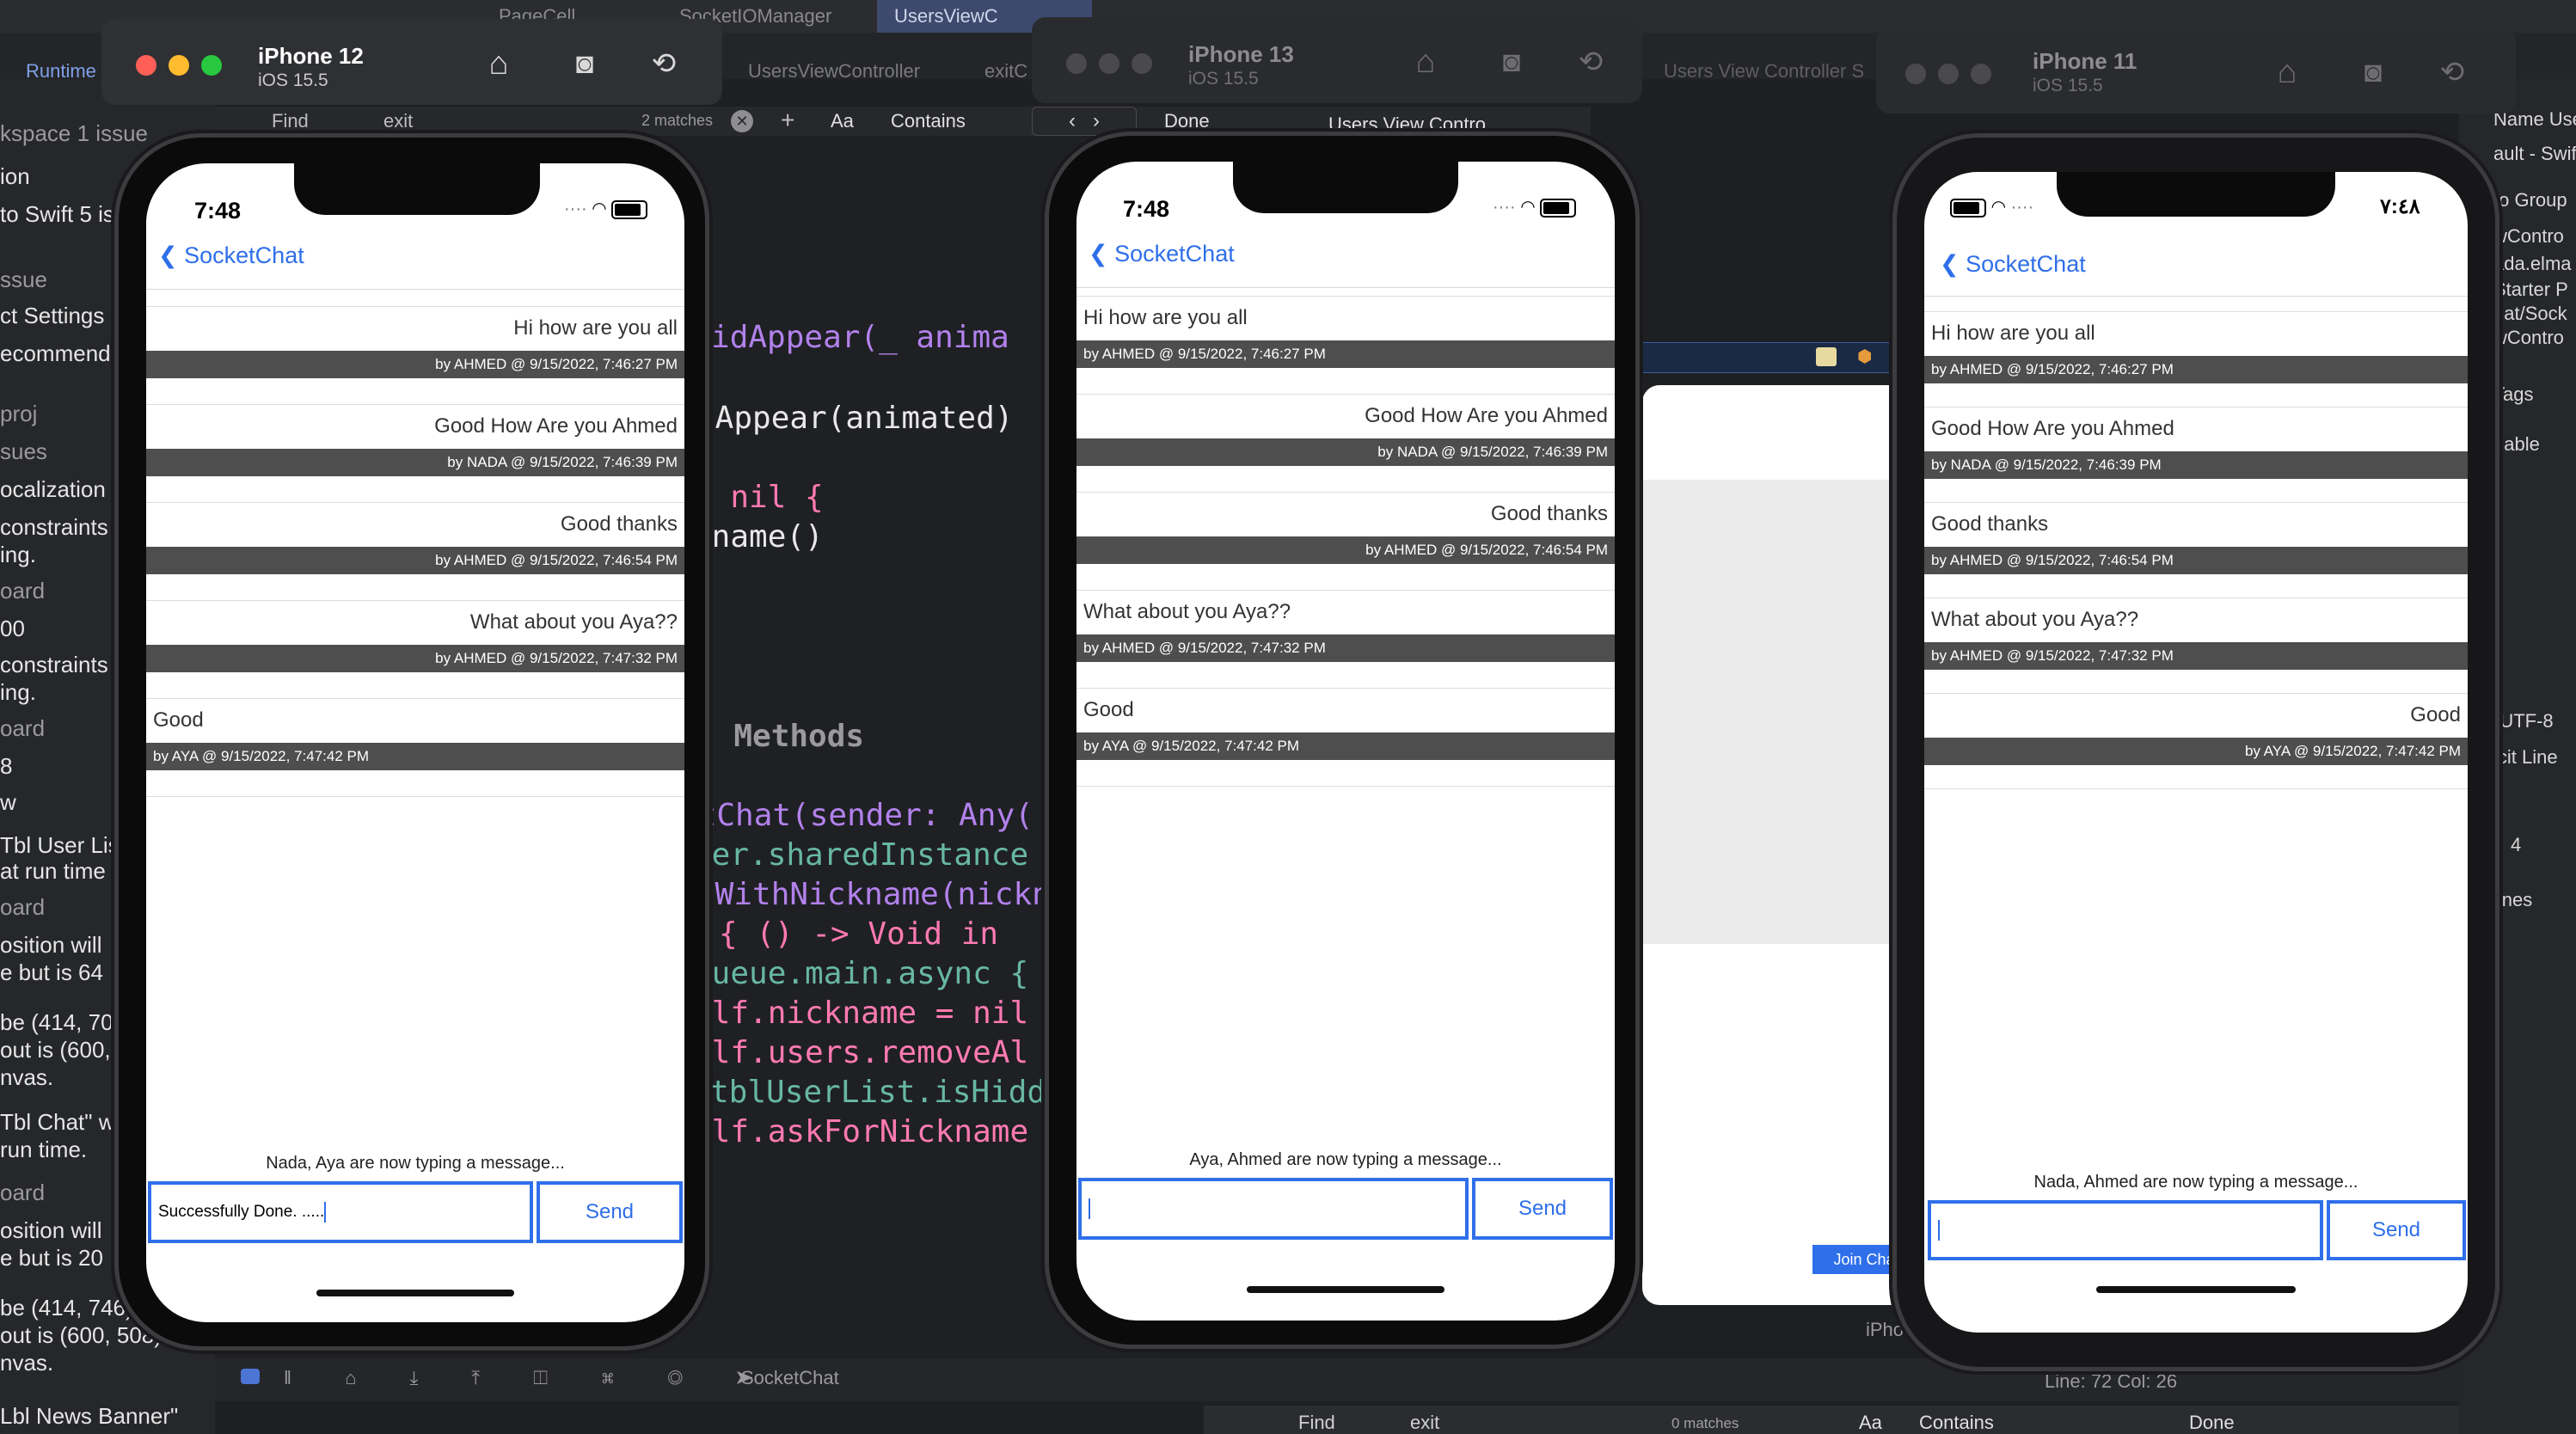 This screenshot has width=2576, height=1434. Describe the element at coordinates (2530, 200) in the screenshot. I see `inspector-line: to Group` at that location.